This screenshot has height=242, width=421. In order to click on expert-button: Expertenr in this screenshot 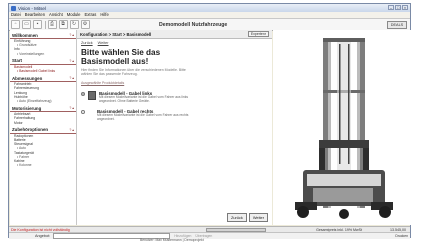, I will do `click(258, 34)`.